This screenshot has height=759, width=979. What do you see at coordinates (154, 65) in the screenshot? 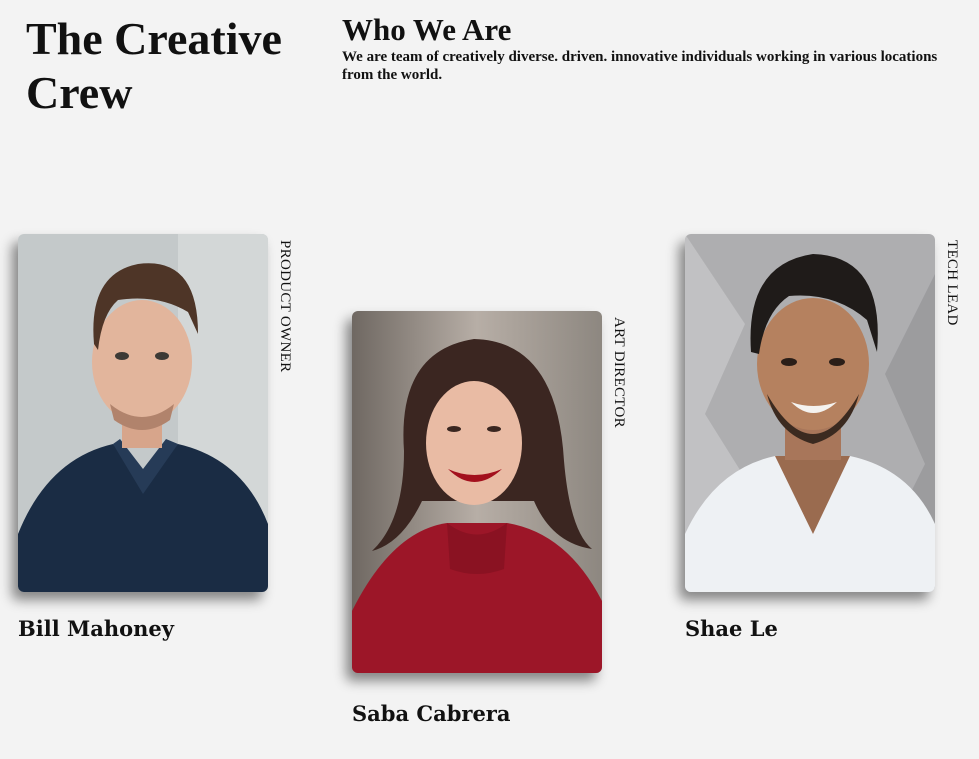
I see `brand-title: The Creative Crew` at bounding box center [154, 65].